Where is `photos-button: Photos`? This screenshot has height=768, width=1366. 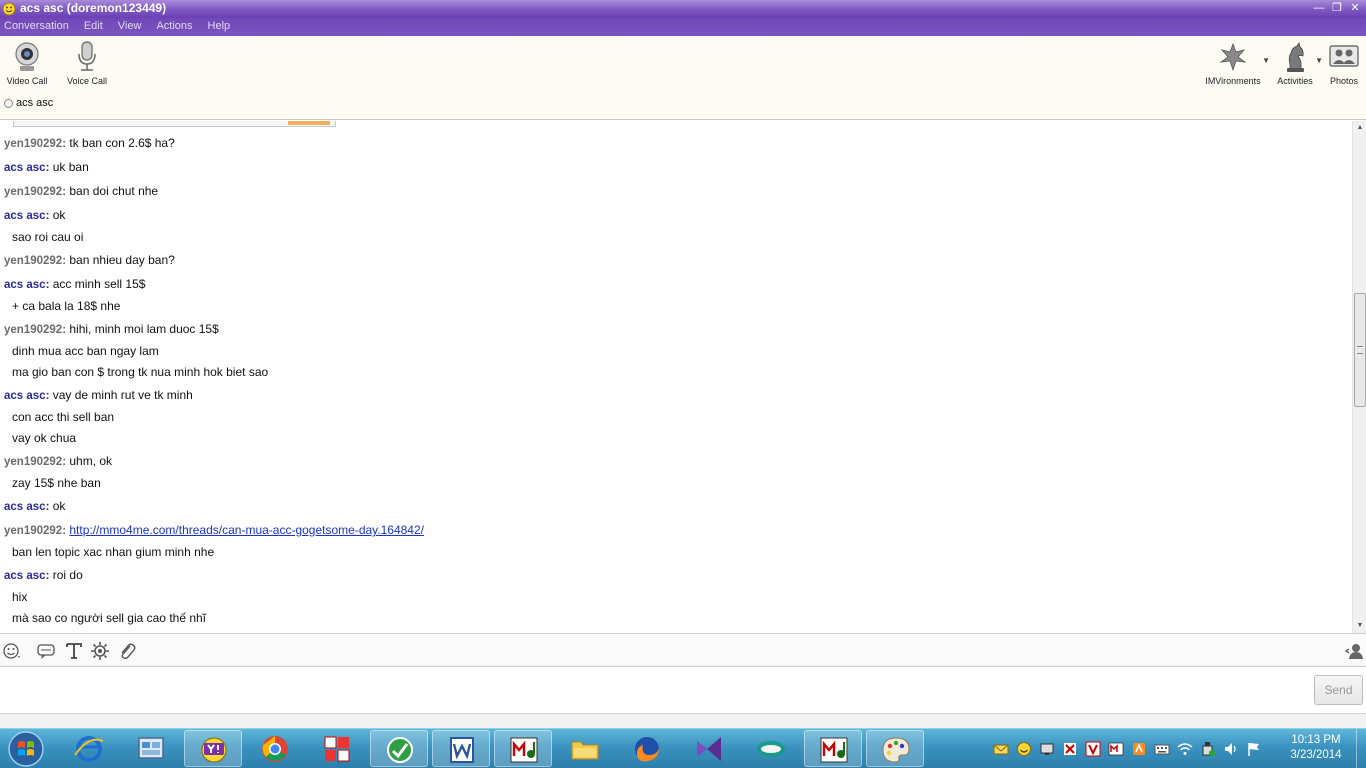 photos-button: Photos is located at coordinates (1344, 63).